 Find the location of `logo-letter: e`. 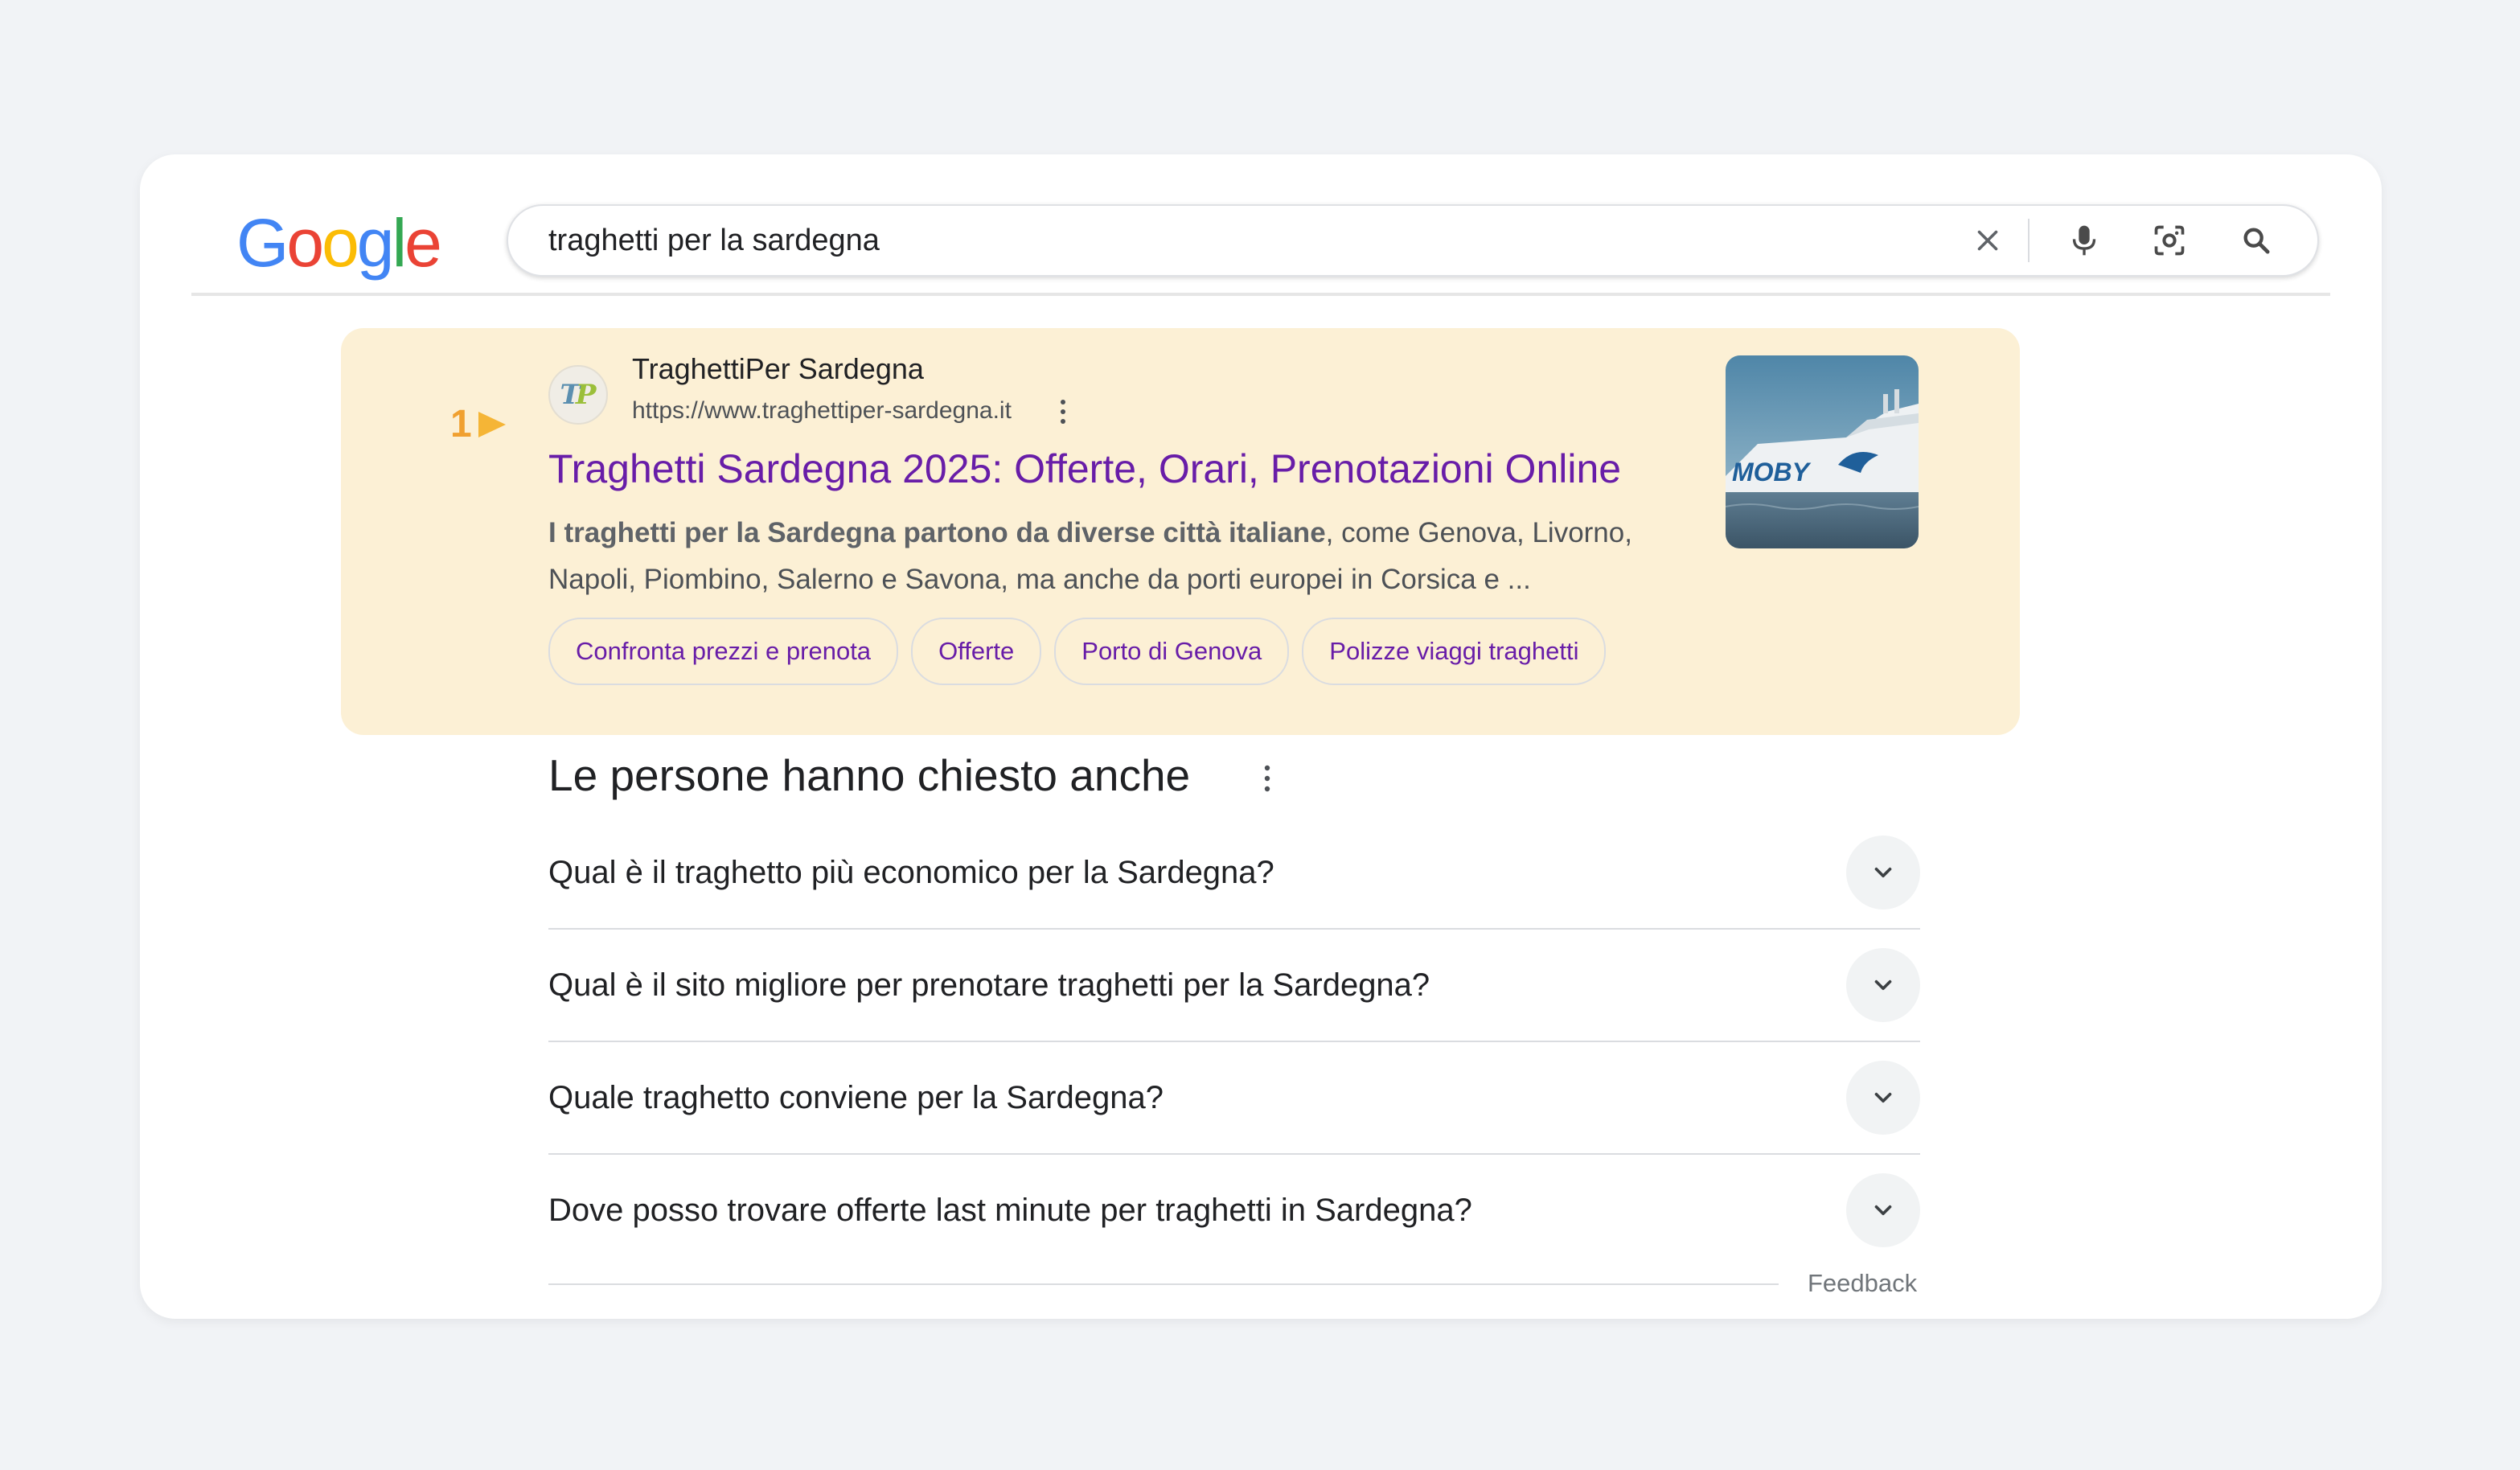

logo-letter: e is located at coordinates (423, 243).